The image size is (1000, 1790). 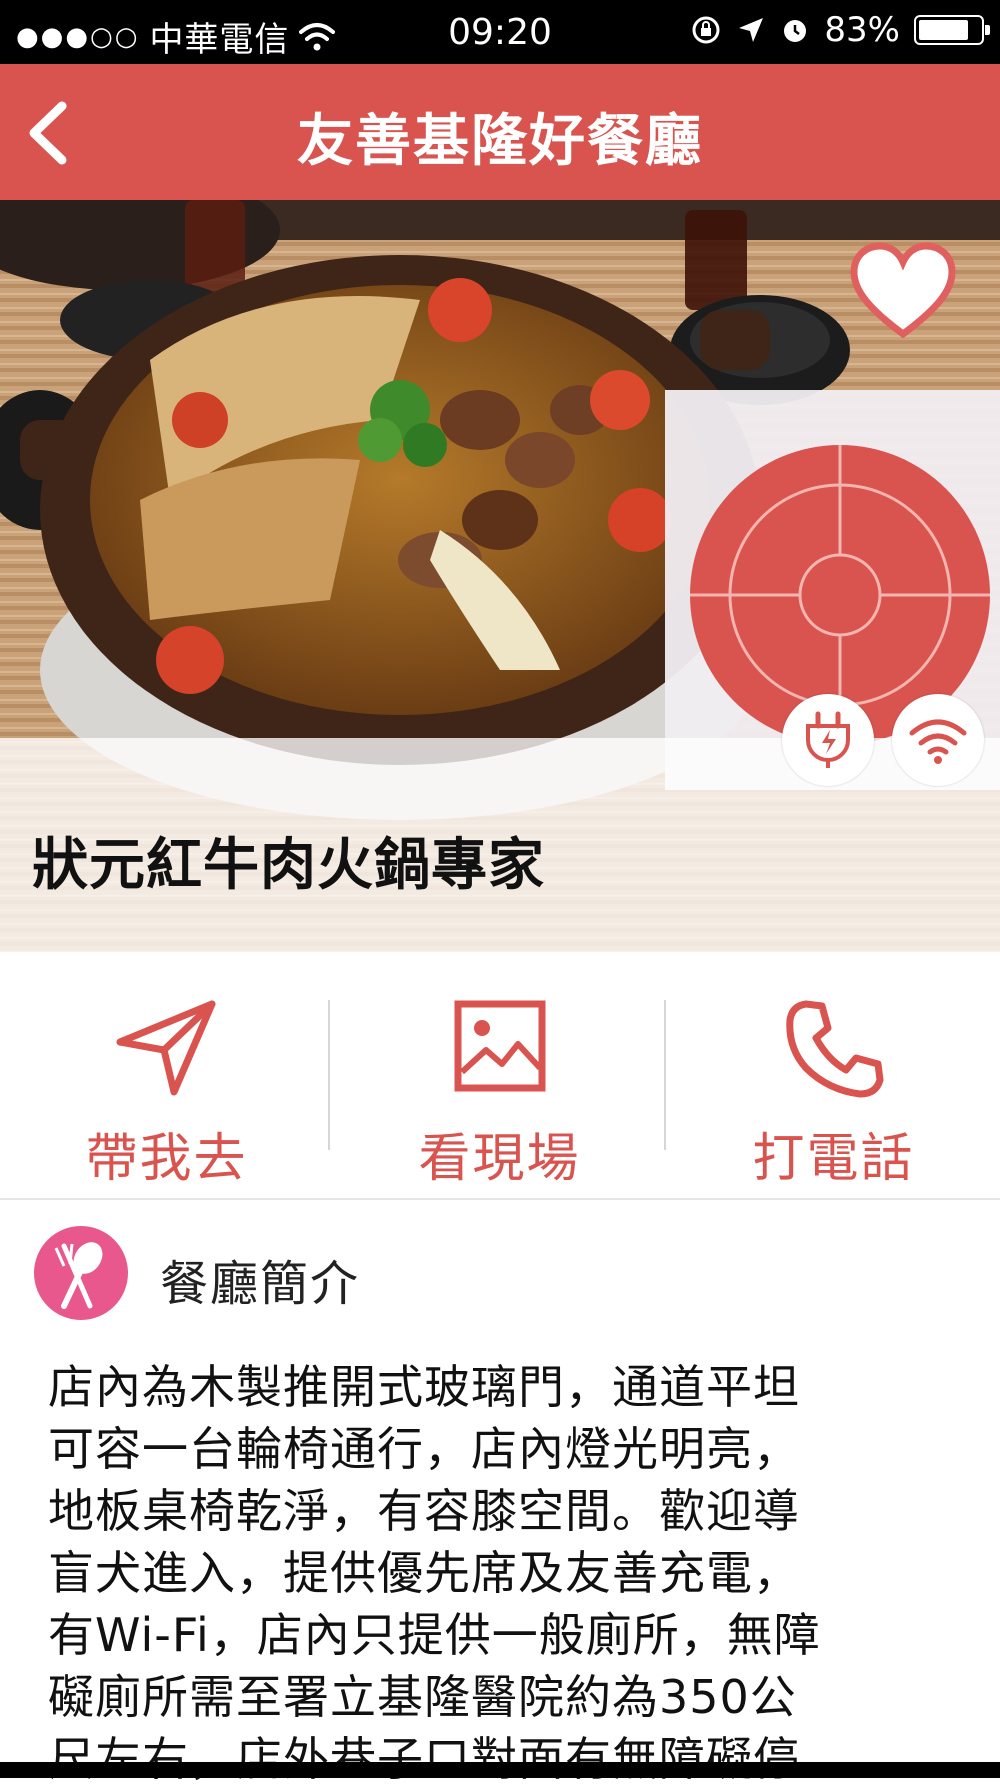 What do you see at coordinates (952, 30) in the screenshot?
I see `battery-icon` at bounding box center [952, 30].